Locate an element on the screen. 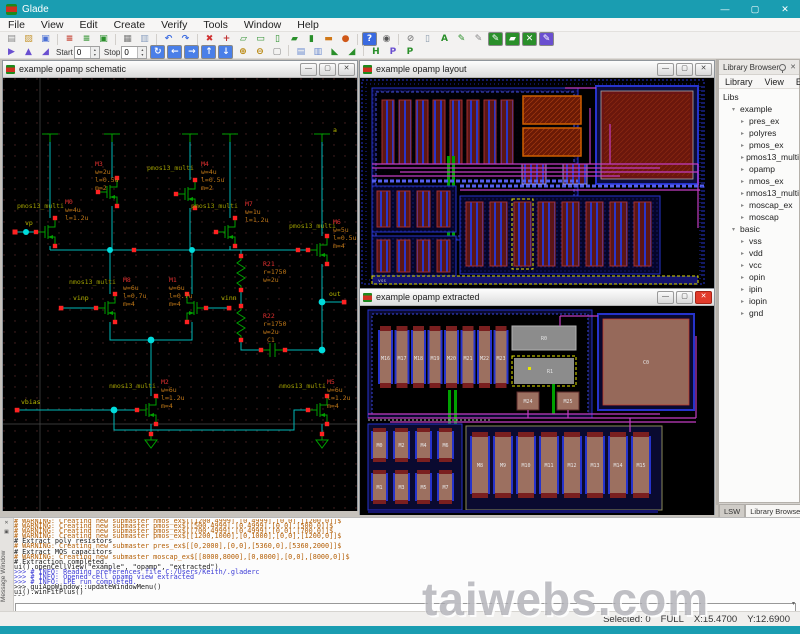  pan-up-icon: ↑ is located at coordinates (209, 52).